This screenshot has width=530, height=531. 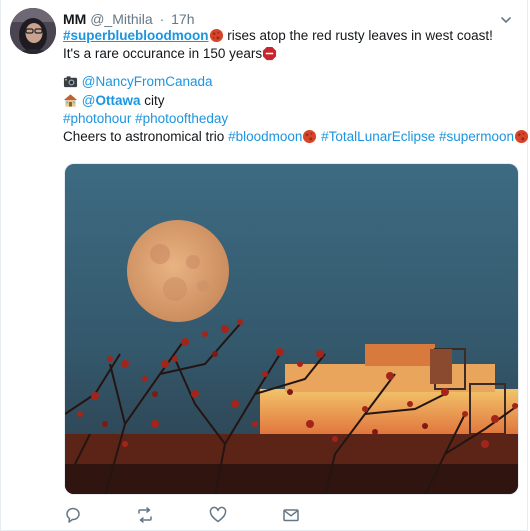 I want to click on hashtag-totallunareclipse: #TotalLunarEclipse, so click(x=378, y=136).